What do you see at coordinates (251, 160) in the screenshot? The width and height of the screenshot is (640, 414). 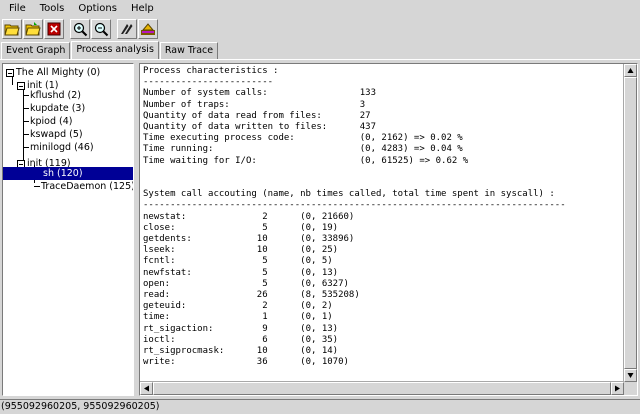 I see `stat-label: Time waiting for I/O:` at bounding box center [251, 160].